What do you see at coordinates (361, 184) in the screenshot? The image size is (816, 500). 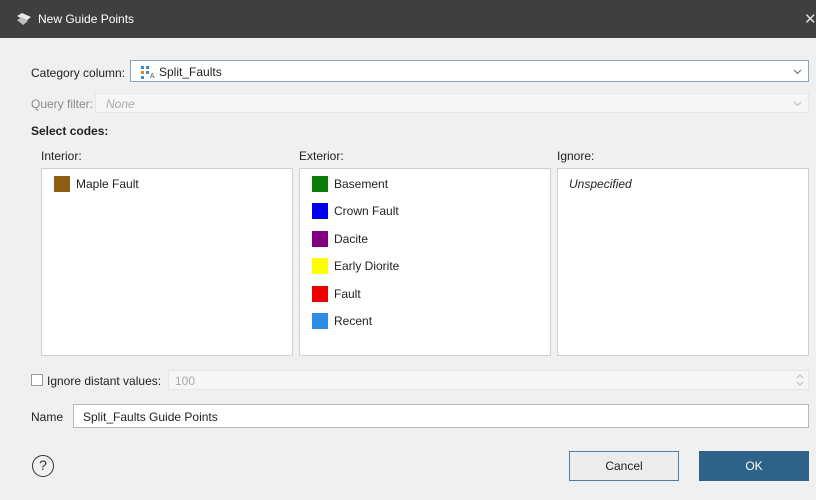 I see `list-item-label: Basement` at bounding box center [361, 184].